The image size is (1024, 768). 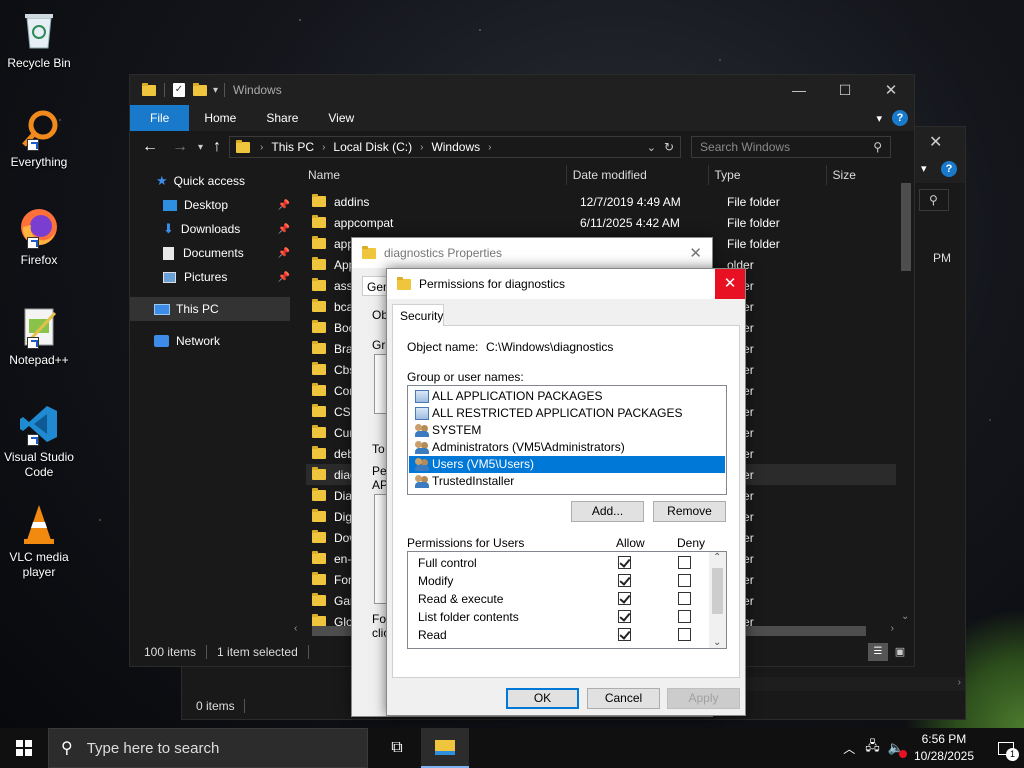 I want to click on desktop-icon-notepadpp: Notepad++, so click(x=39, y=336).